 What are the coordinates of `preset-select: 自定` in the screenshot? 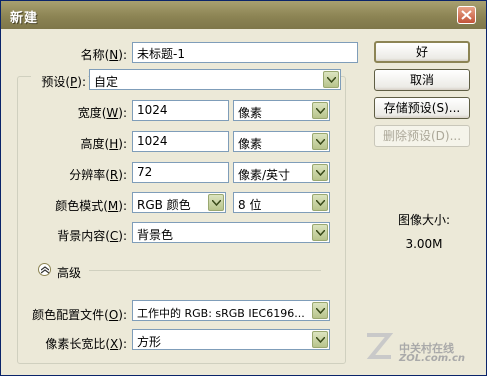 It's located at (215, 79).